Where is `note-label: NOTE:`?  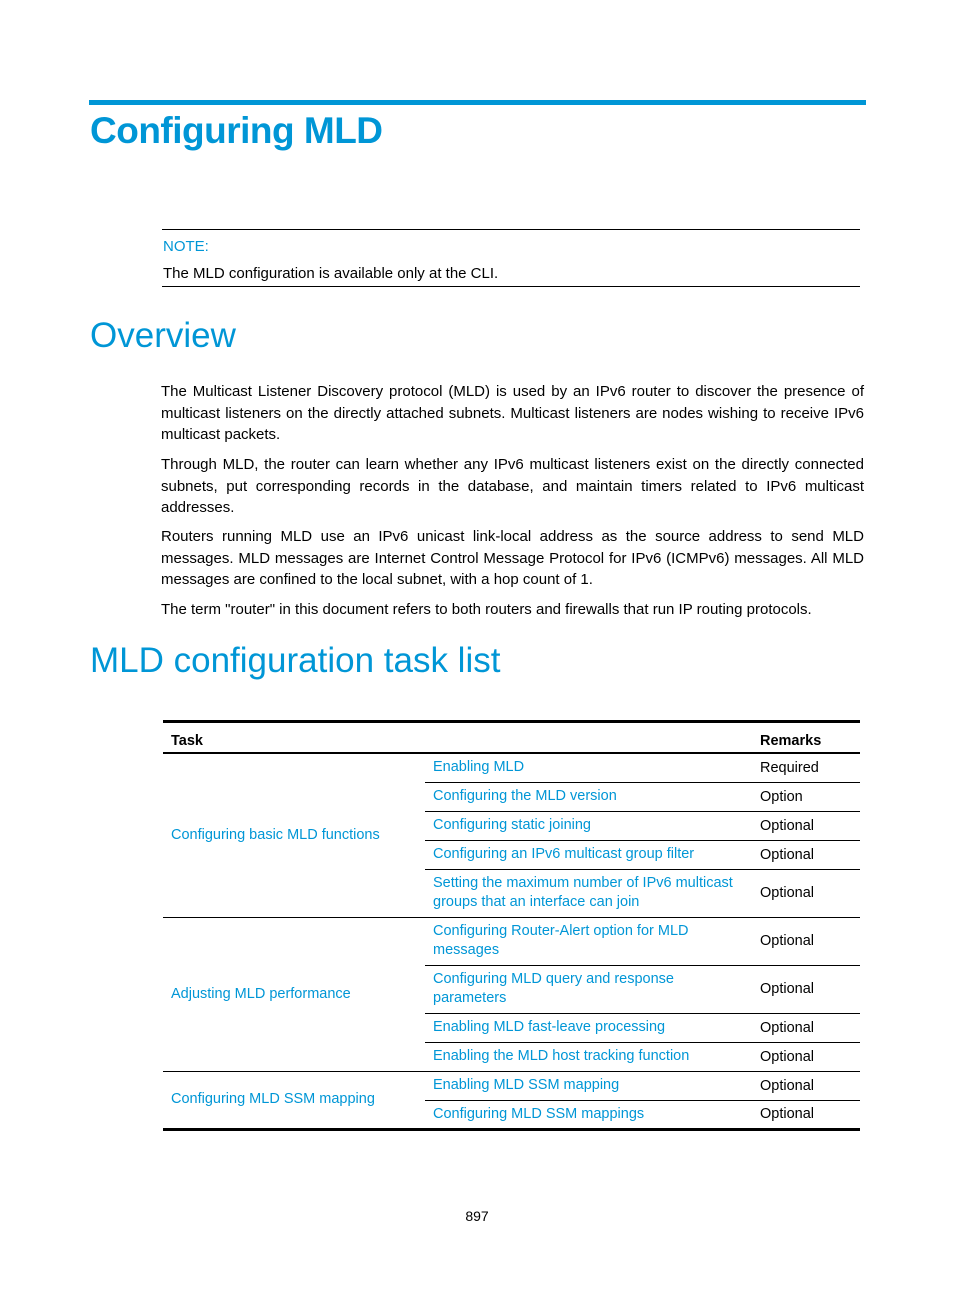 note-label: NOTE: is located at coordinates (186, 246).